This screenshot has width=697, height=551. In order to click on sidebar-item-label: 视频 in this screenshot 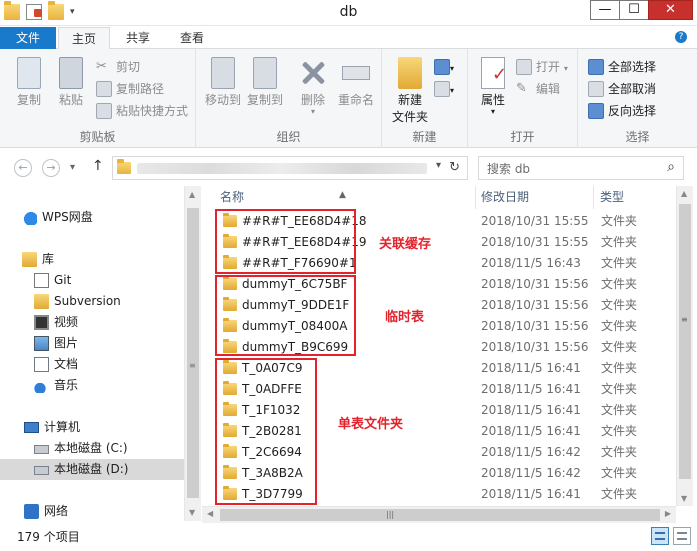, I will do `click(66, 322)`.